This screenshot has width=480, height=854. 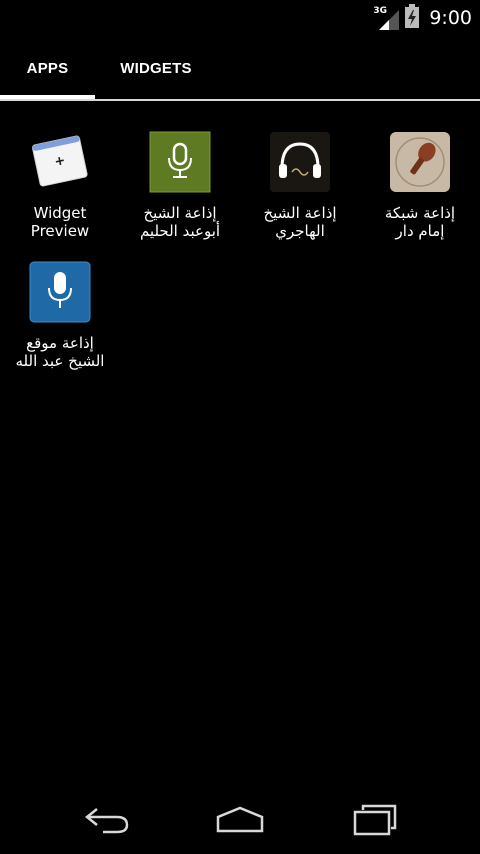 I want to click on headphones-icon, so click(x=300, y=162).